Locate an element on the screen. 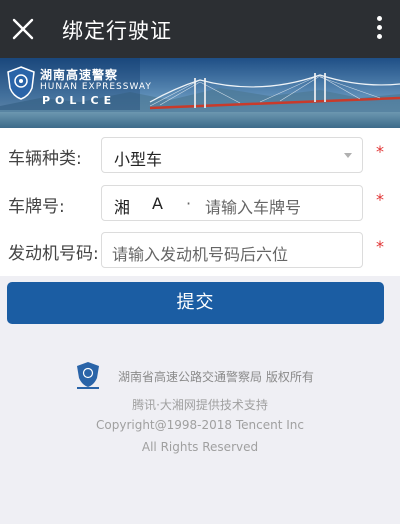 The height and width of the screenshot is (524, 400). copyright-holder: 湖南省高速公路交通警察局 版权所有 is located at coordinates (216, 377).